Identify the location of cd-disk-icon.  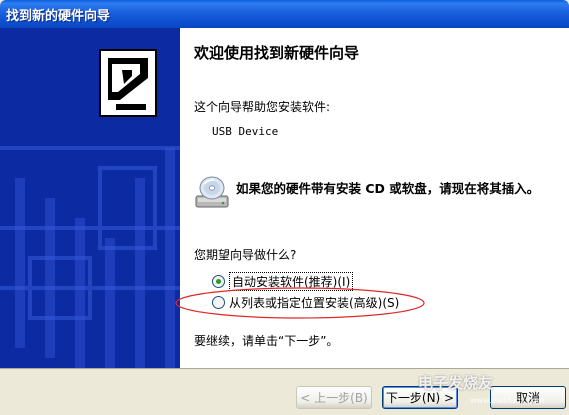
(212, 192).